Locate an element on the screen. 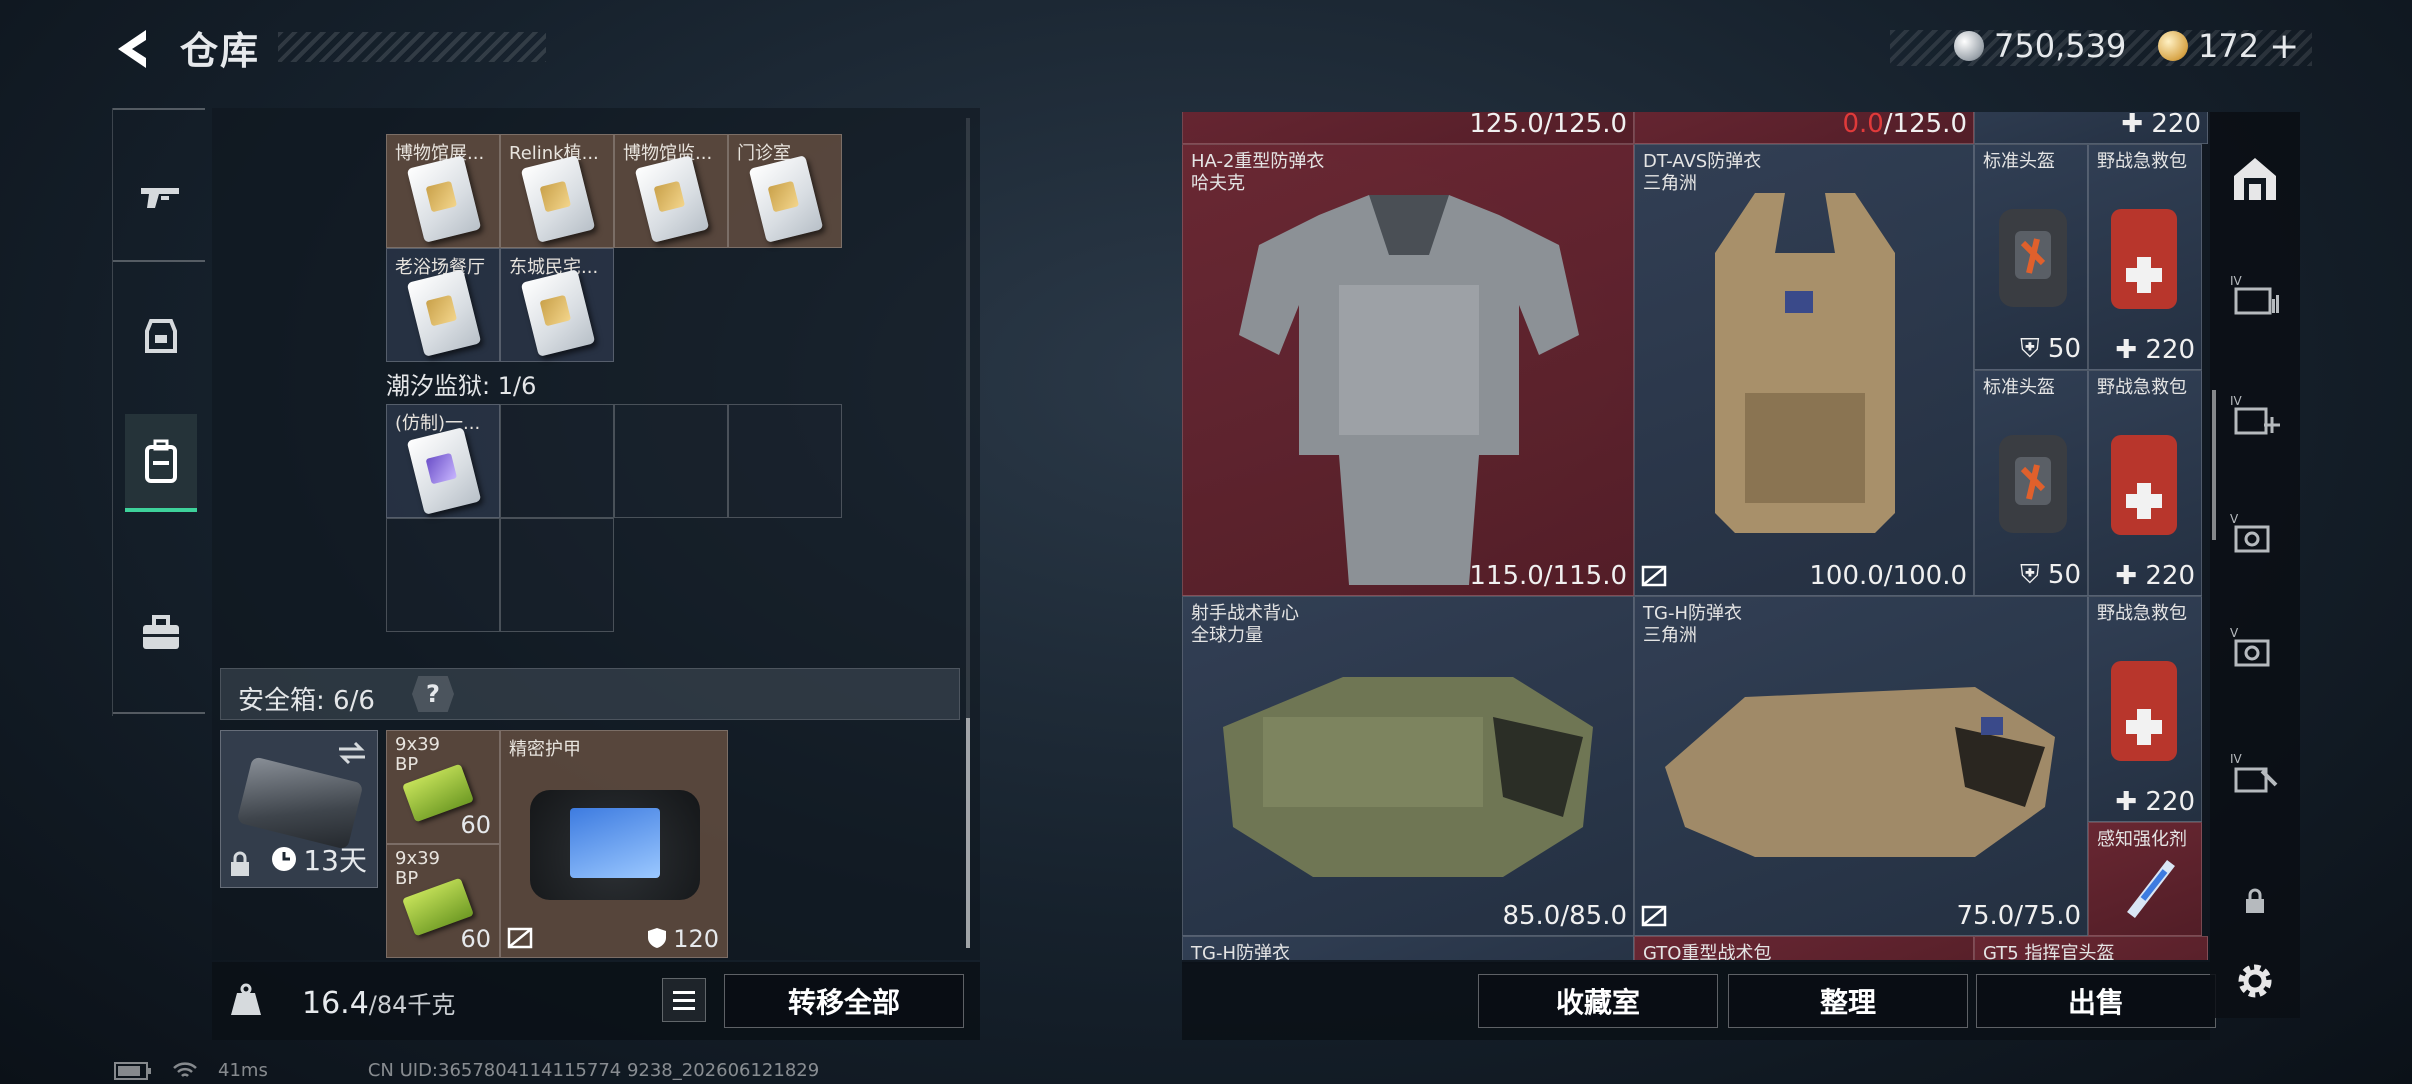  transfer-all-button: 转移全部 is located at coordinates (844, 1001).